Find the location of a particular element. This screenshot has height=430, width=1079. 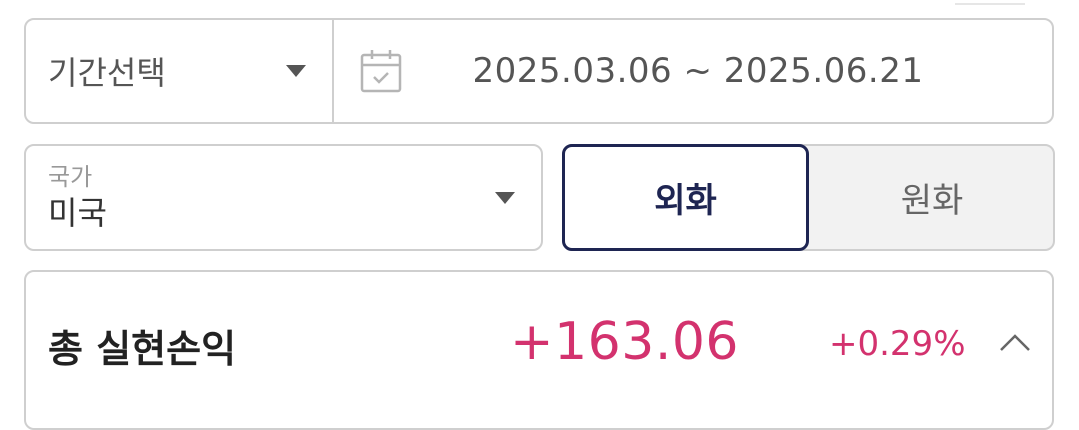

realized-pnl-rate: +0.29% is located at coordinates (897, 344).